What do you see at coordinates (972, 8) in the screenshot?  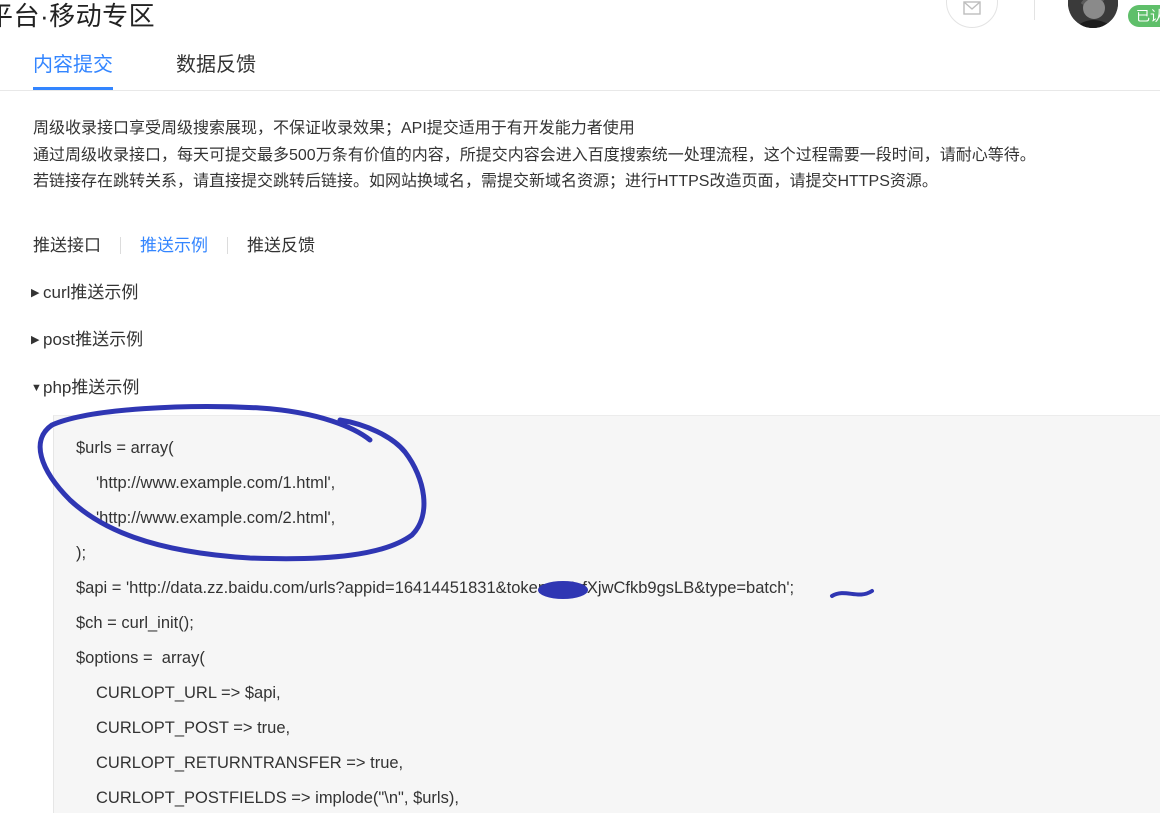 I see `envelope-icon` at bounding box center [972, 8].